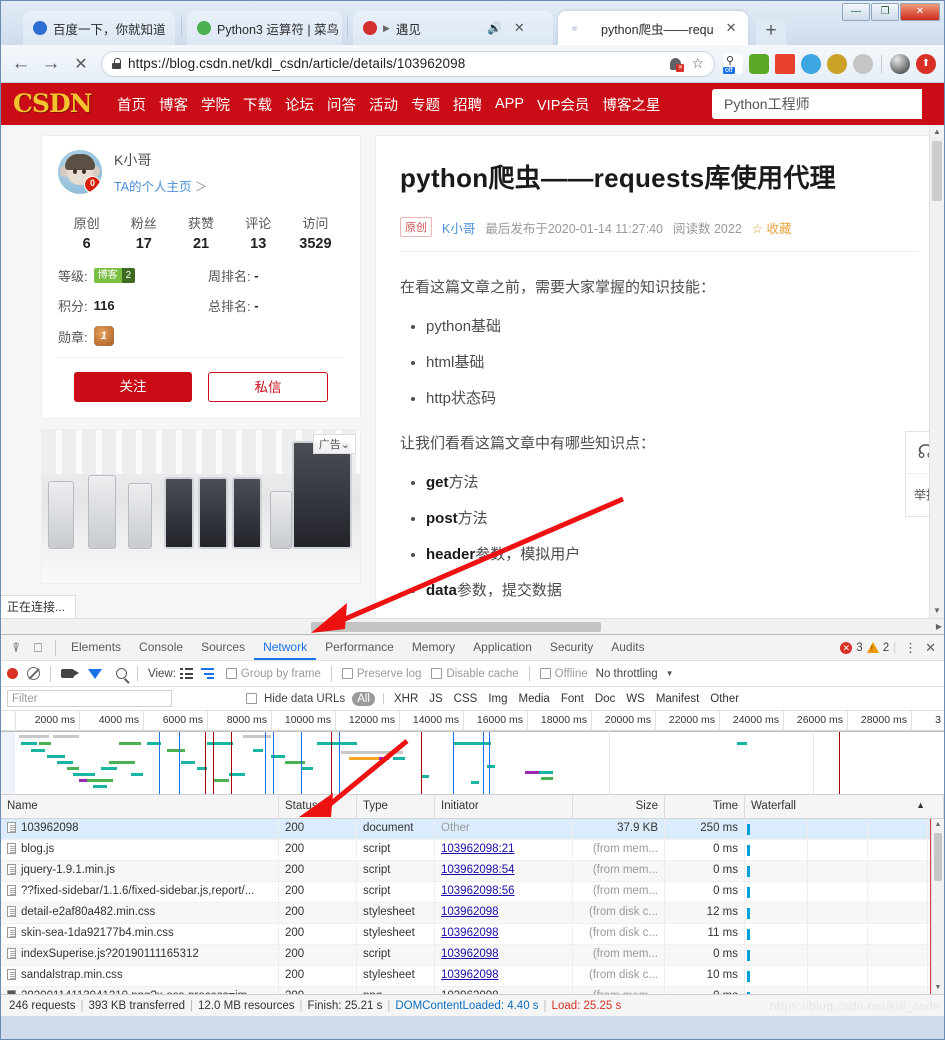 The width and height of the screenshot is (945, 1040). What do you see at coordinates (257, 104) in the screenshot?
I see `nav-item-download: 下载` at bounding box center [257, 104].